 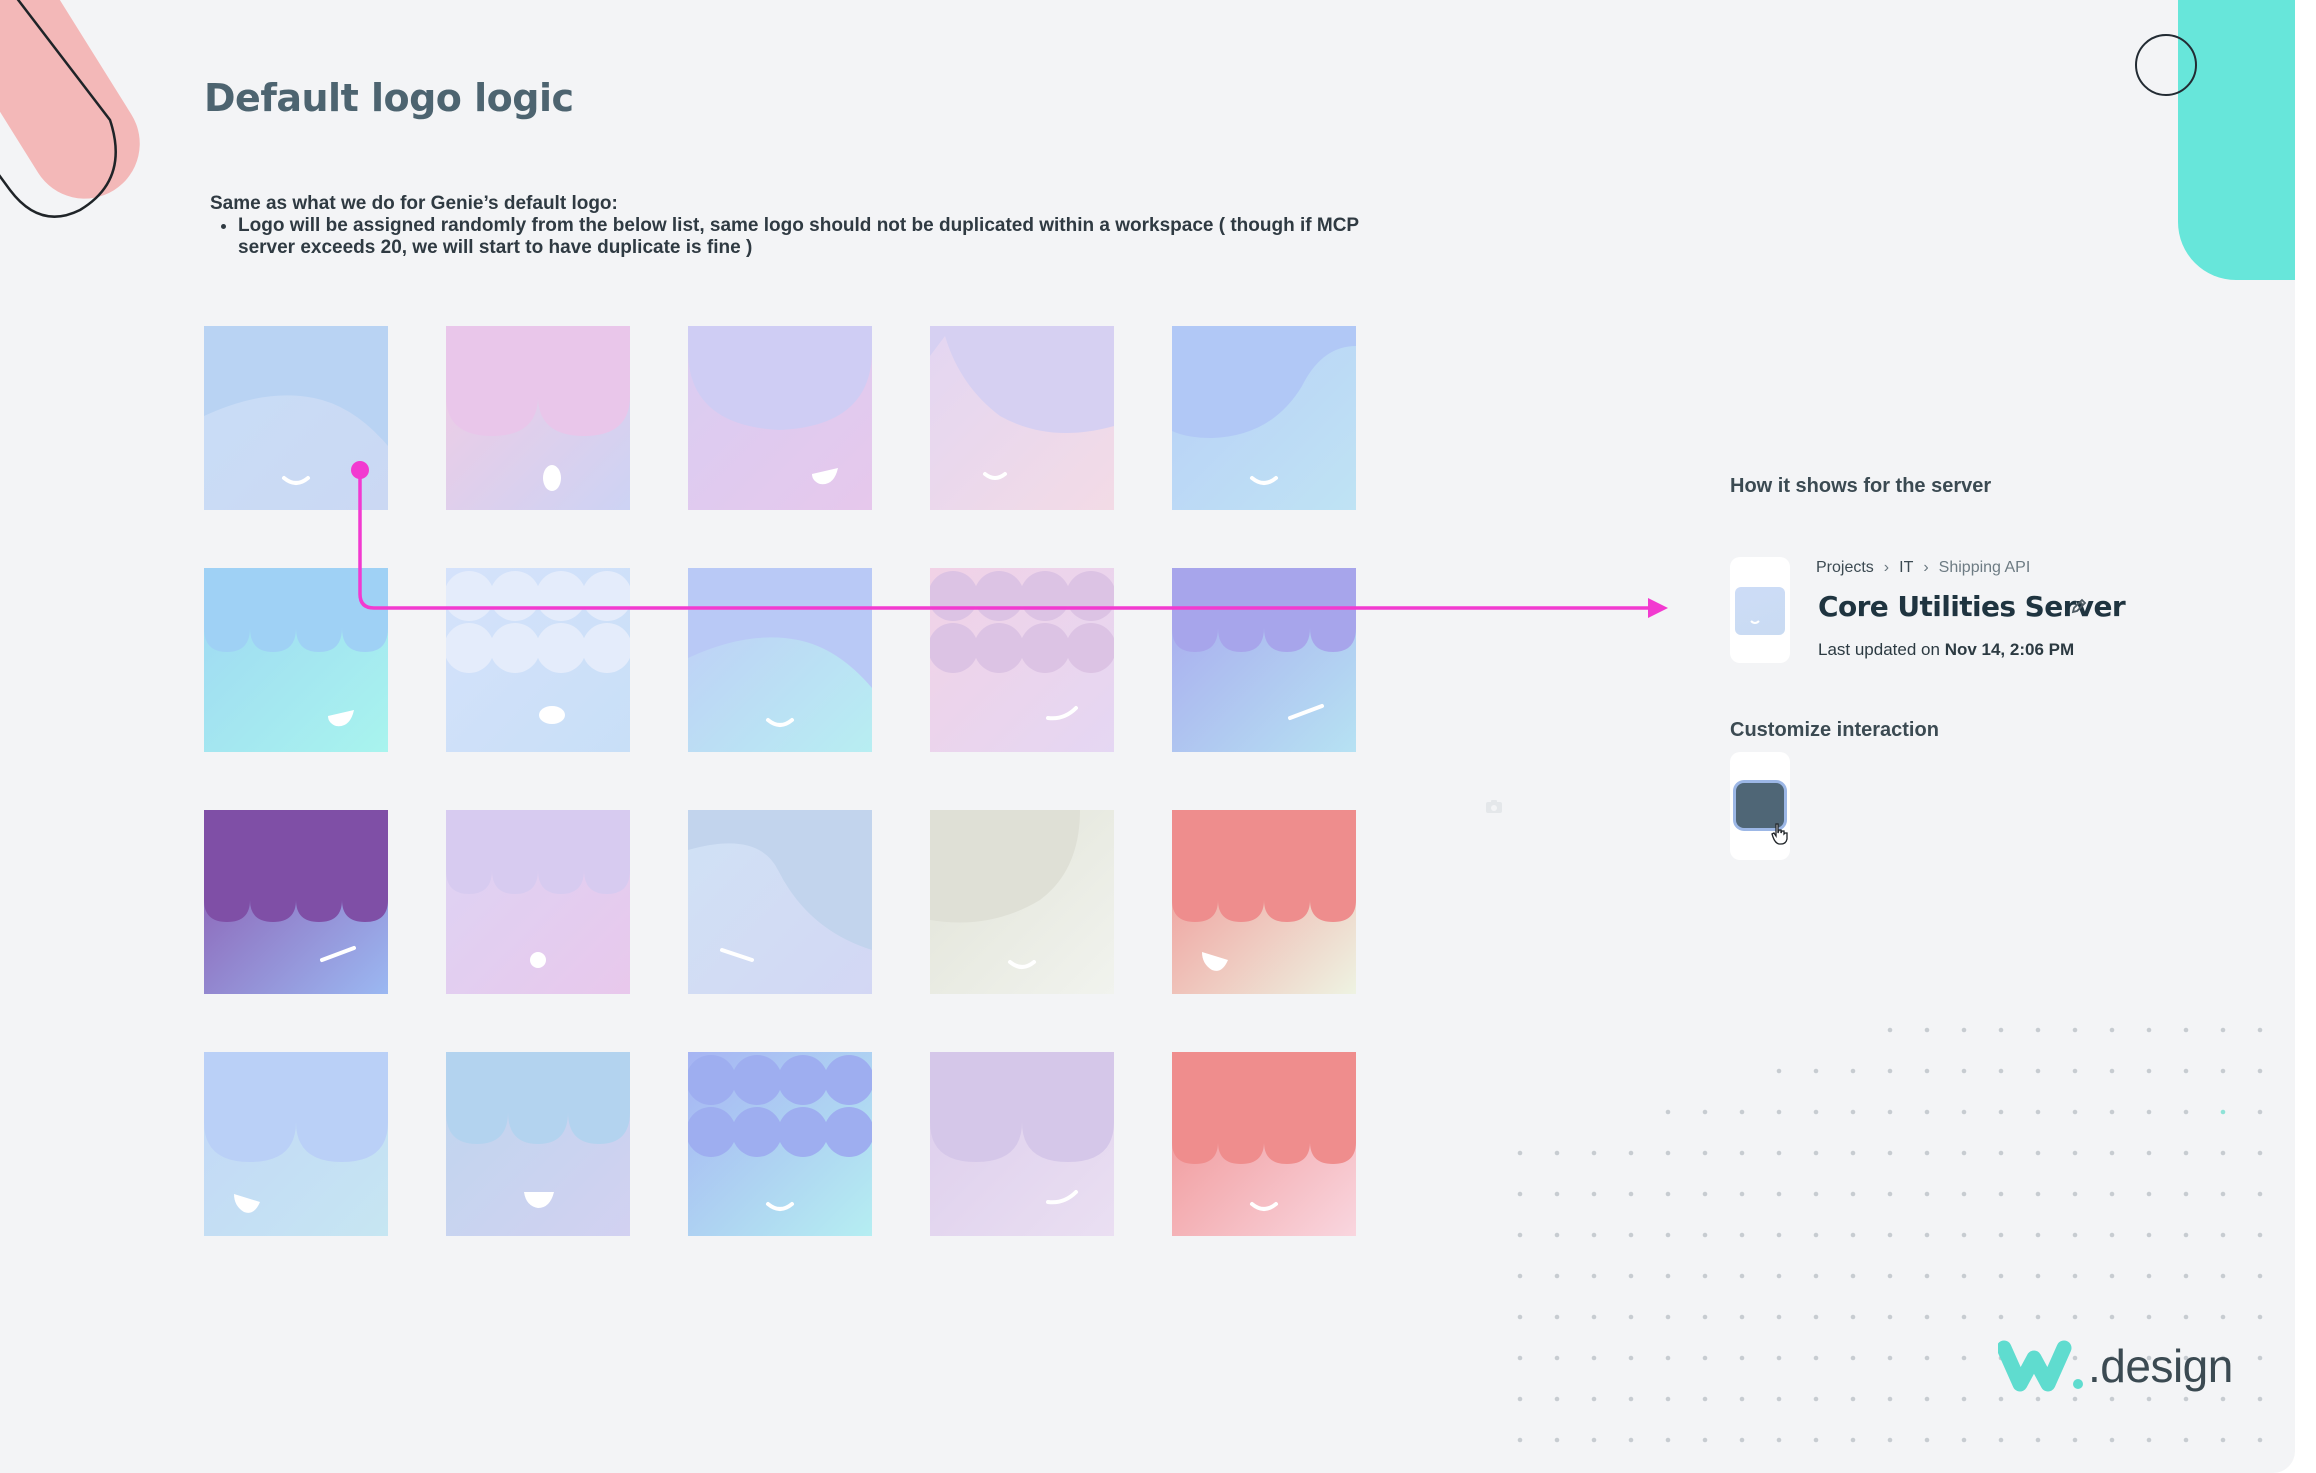 I want to click on last-updated: Last updated on Nov 14, 2:06 PM, so click(x=1946, y=650).